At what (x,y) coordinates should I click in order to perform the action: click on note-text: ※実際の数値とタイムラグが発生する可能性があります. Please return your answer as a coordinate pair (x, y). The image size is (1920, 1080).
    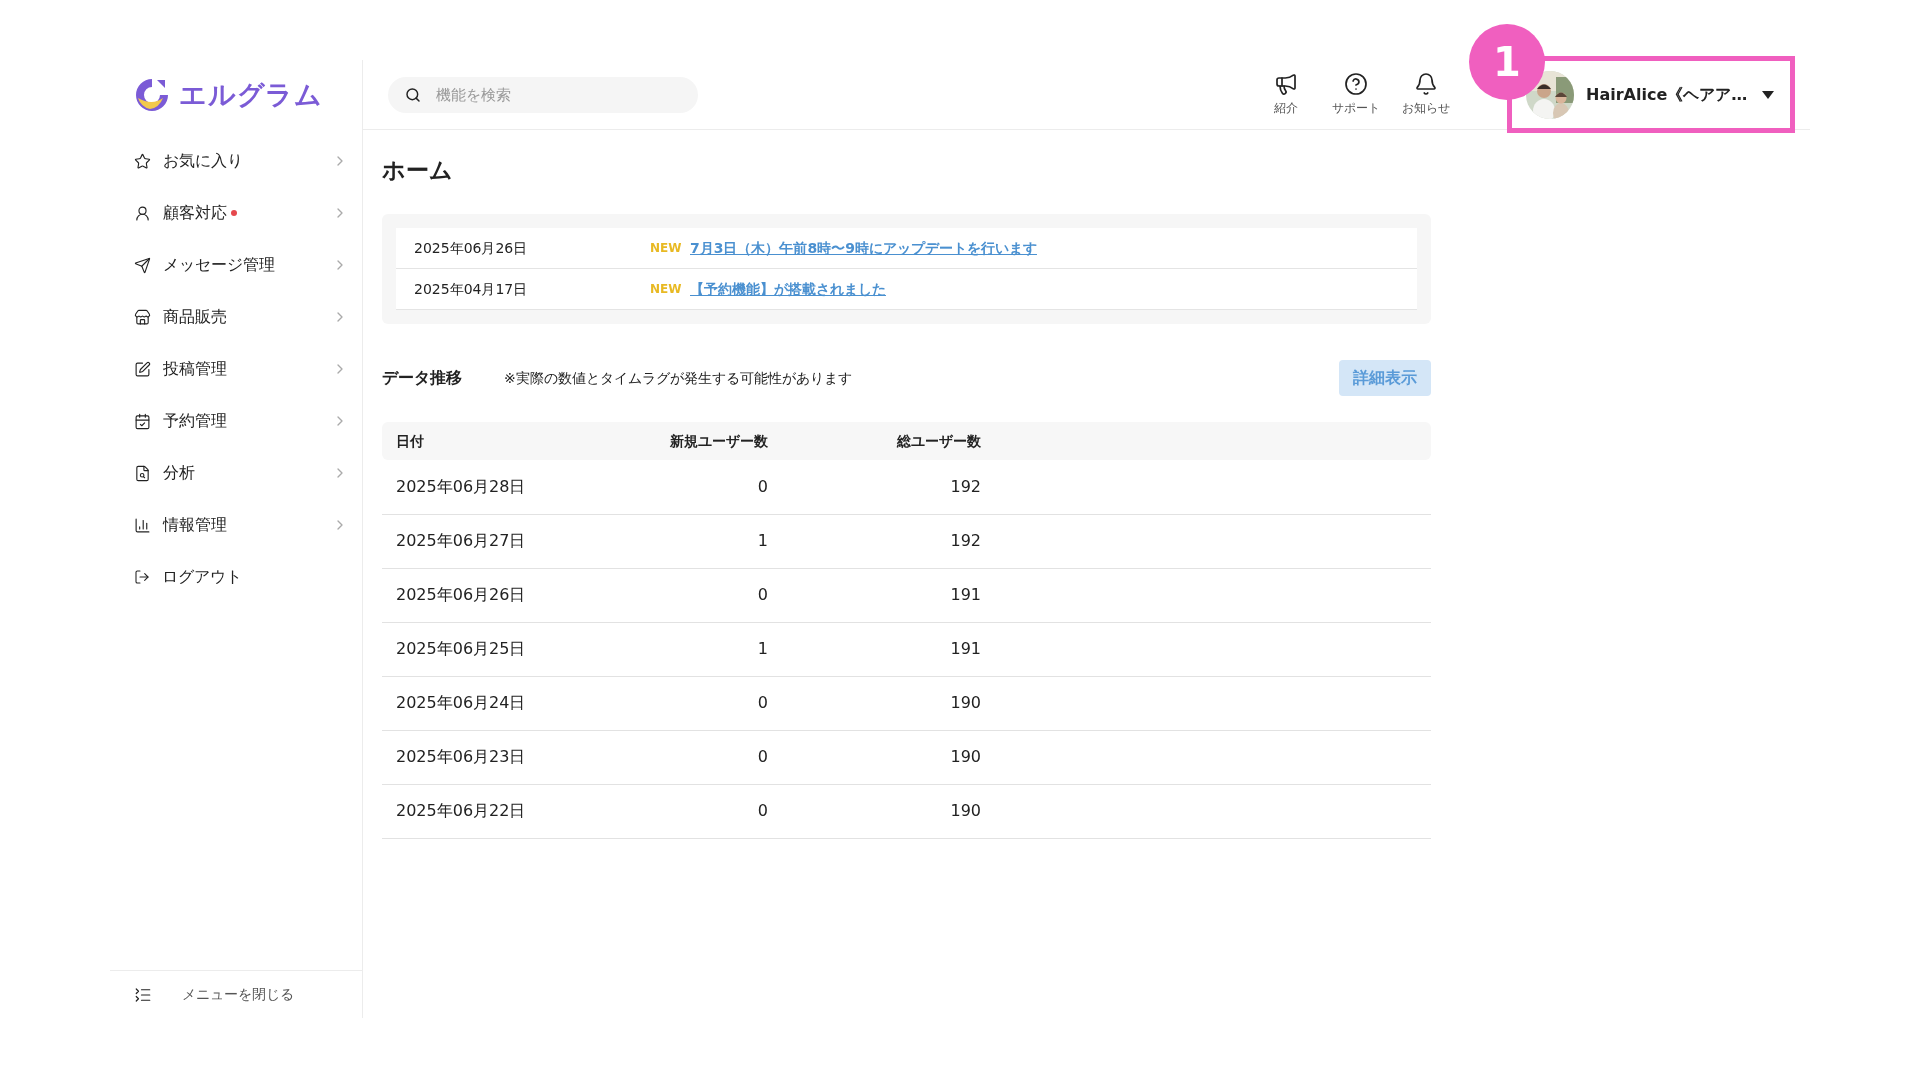
    Looking at the image, I should click on (678, 378).